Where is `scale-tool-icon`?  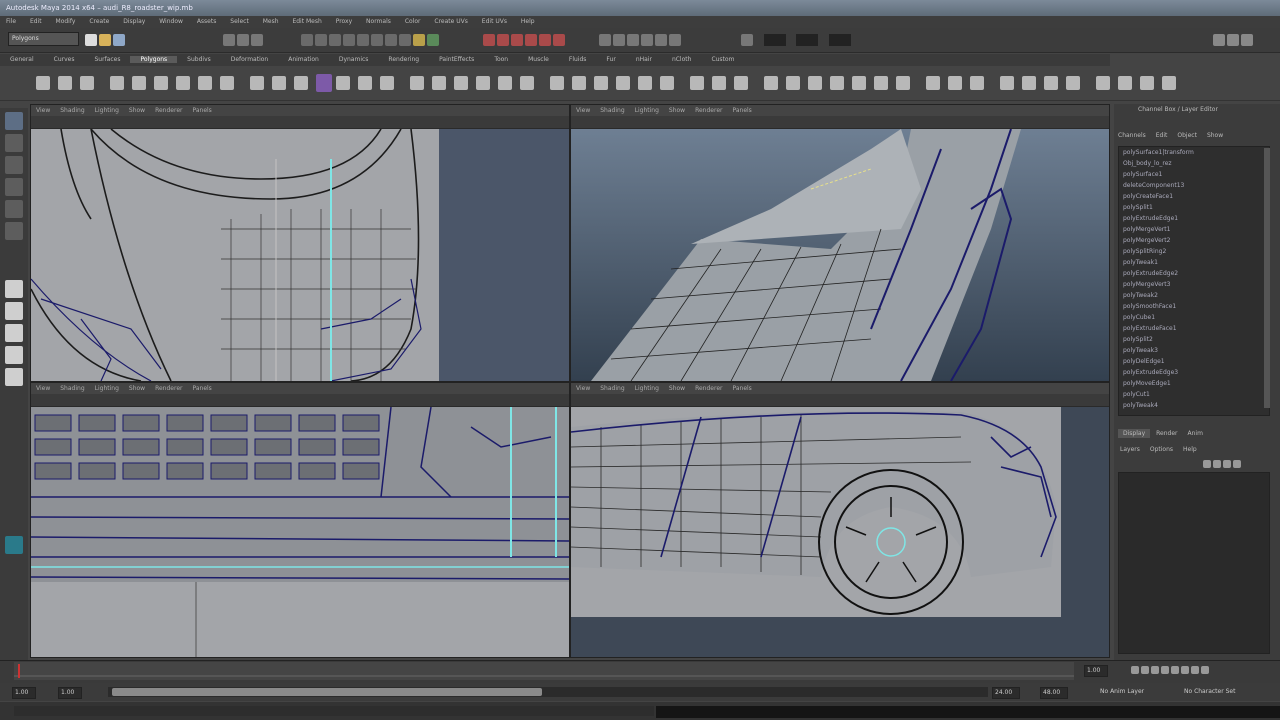 scale-tool-icon is located at coordinates (14, 231).